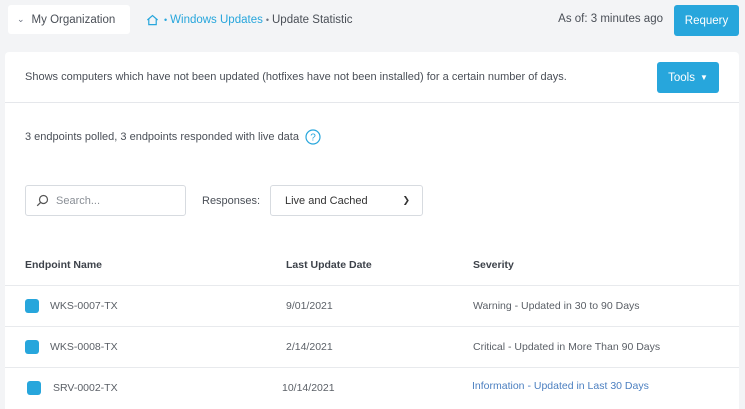  I want to click on as-of-timestamp: As of: 3 minutes ago, so click(610, 19).